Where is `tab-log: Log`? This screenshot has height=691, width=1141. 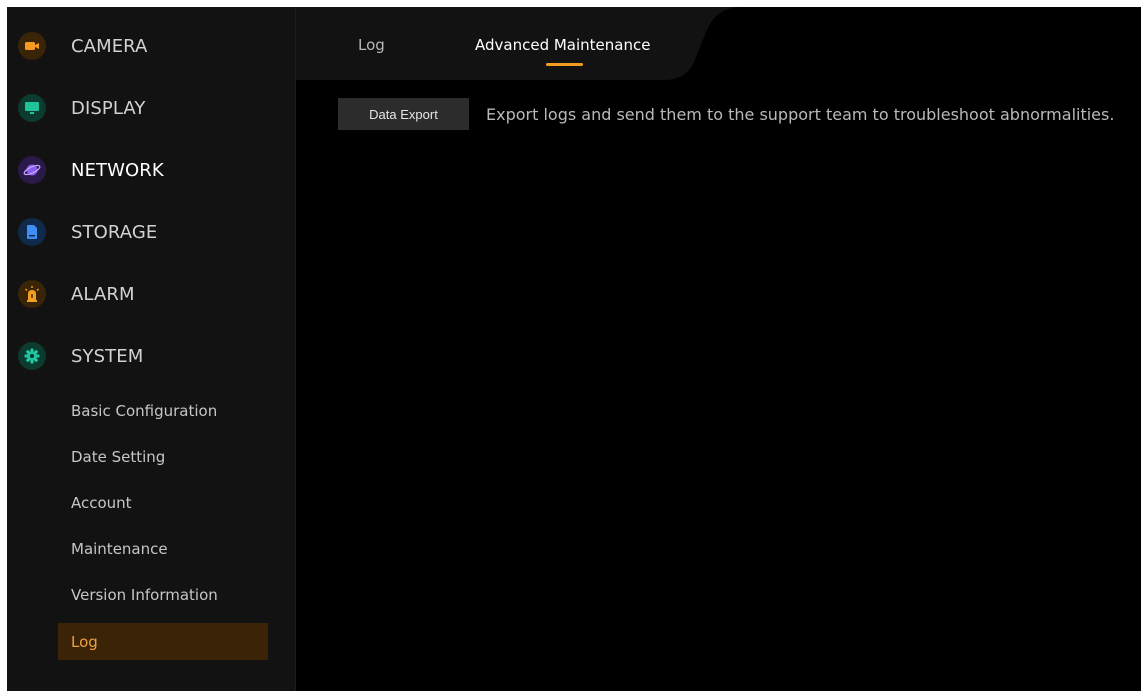 tab-log: Log is located at coordinates (371, 45).